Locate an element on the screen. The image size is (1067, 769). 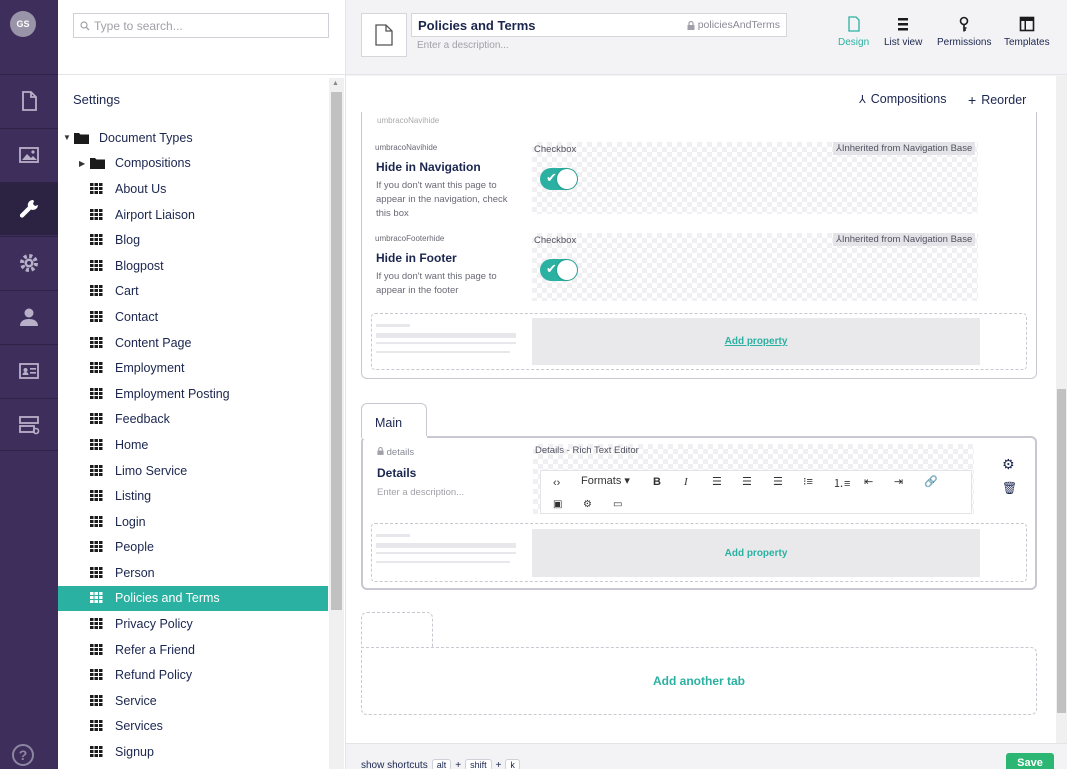
section-forms is located at coordinates (29, 424).